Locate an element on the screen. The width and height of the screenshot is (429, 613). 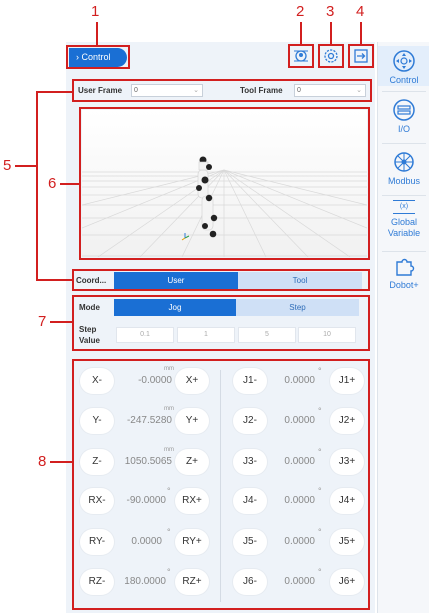
user-frame-value: 0 is located at coordinates (136, 90).